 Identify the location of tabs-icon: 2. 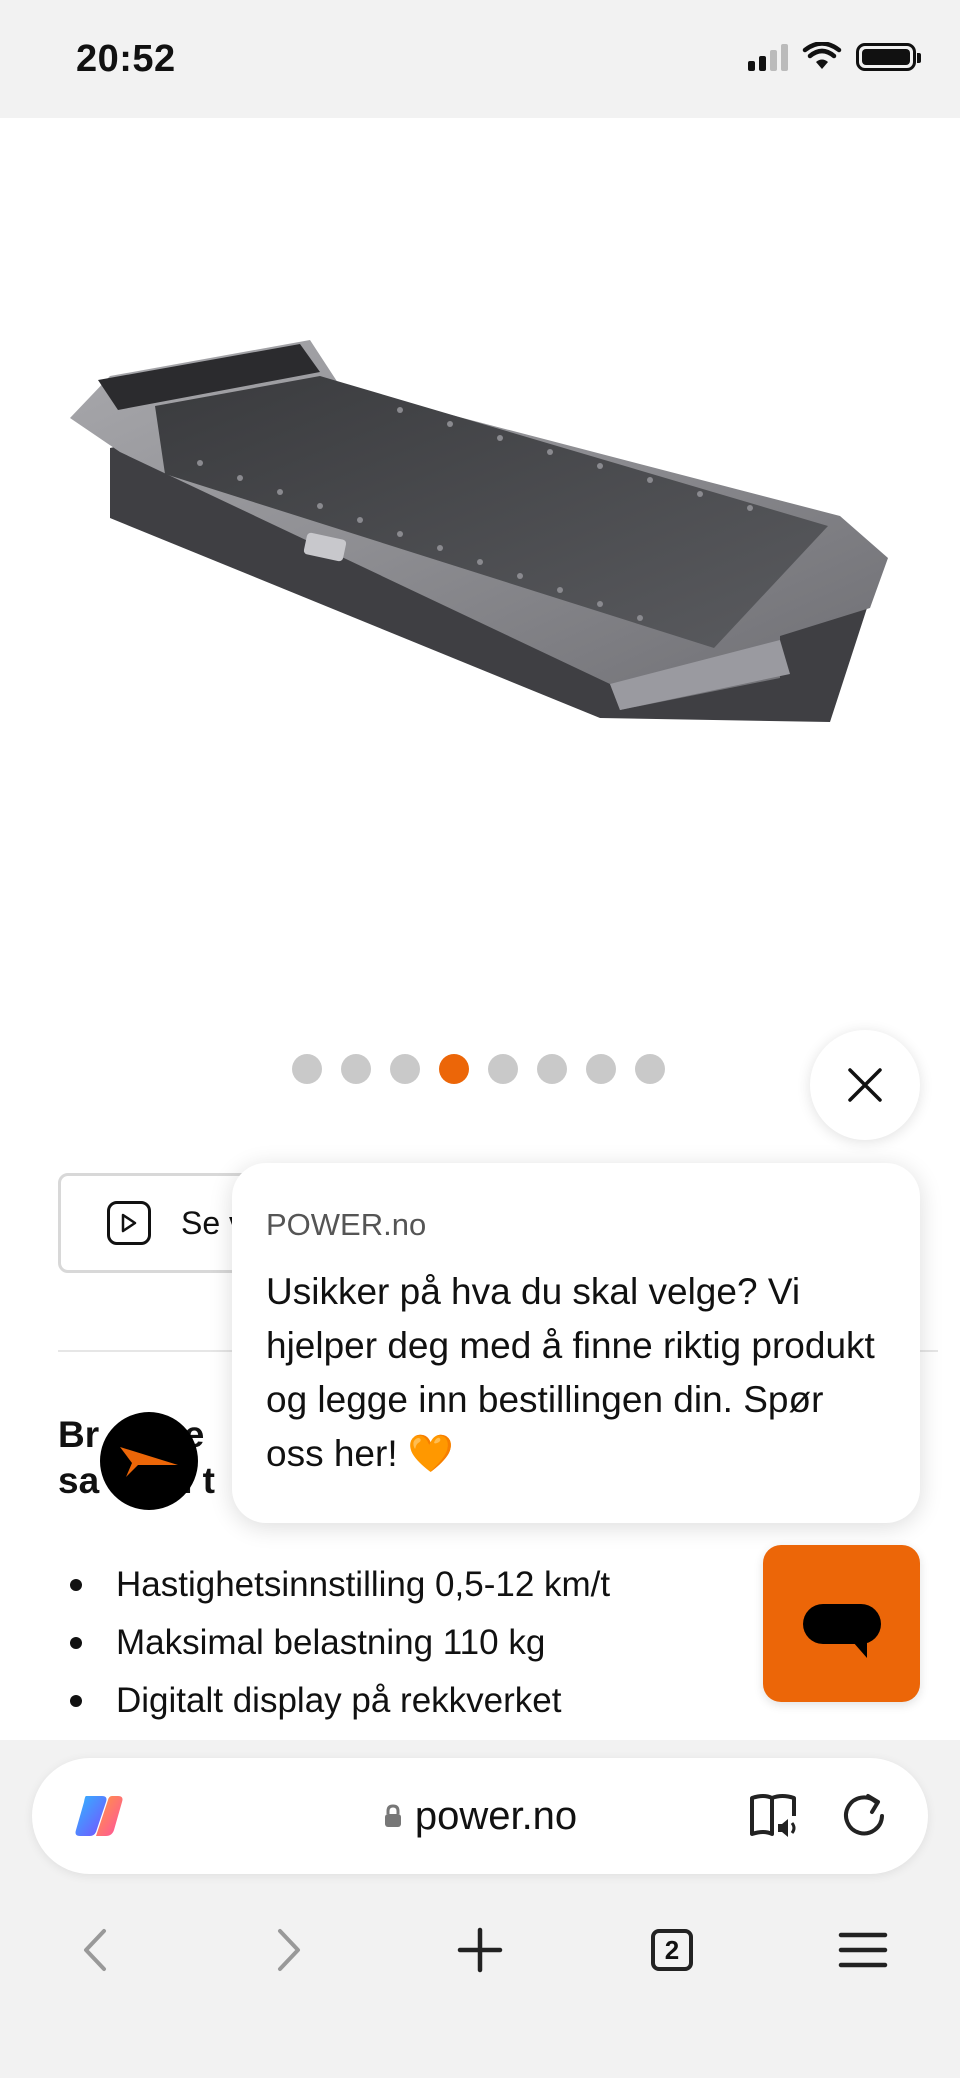
(672, 1950).